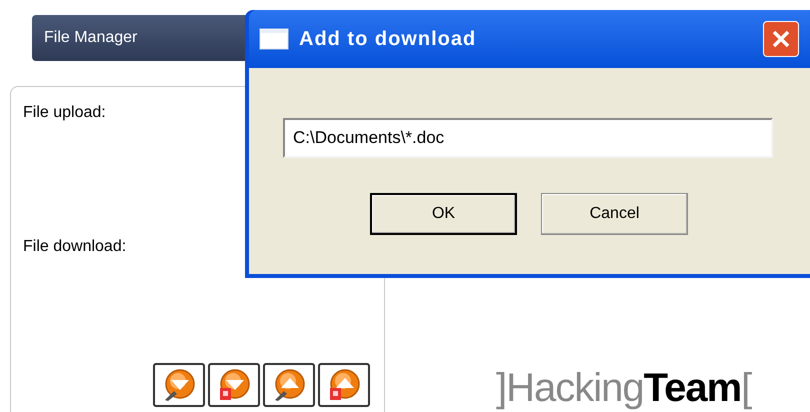  I want to click on up-arrow-file-icon, so click(344, 385).